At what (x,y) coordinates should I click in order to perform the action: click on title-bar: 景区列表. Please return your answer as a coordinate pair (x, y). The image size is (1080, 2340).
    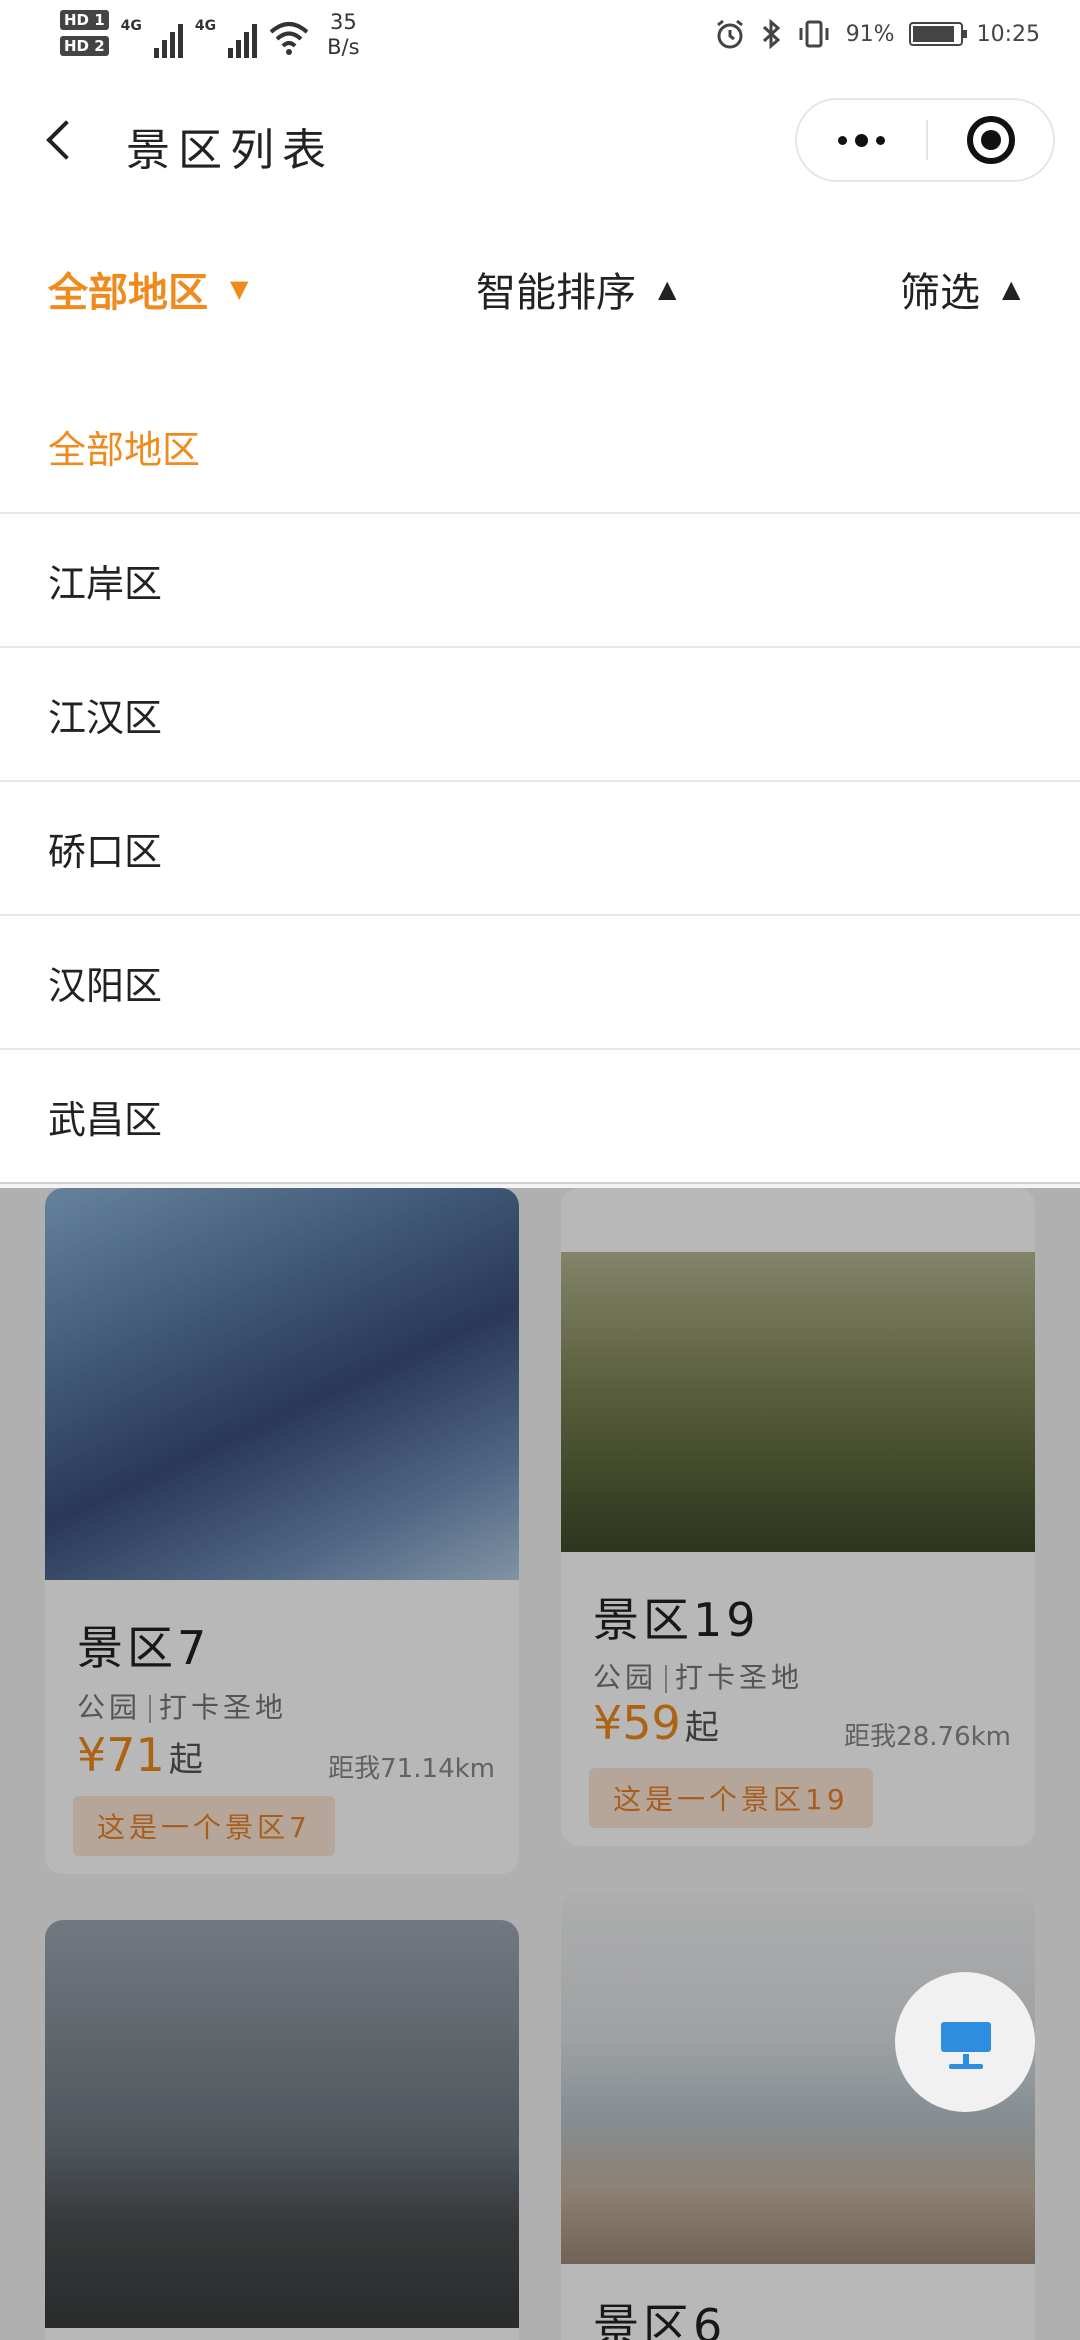
    Looking at the image, I should click on (540, 140).